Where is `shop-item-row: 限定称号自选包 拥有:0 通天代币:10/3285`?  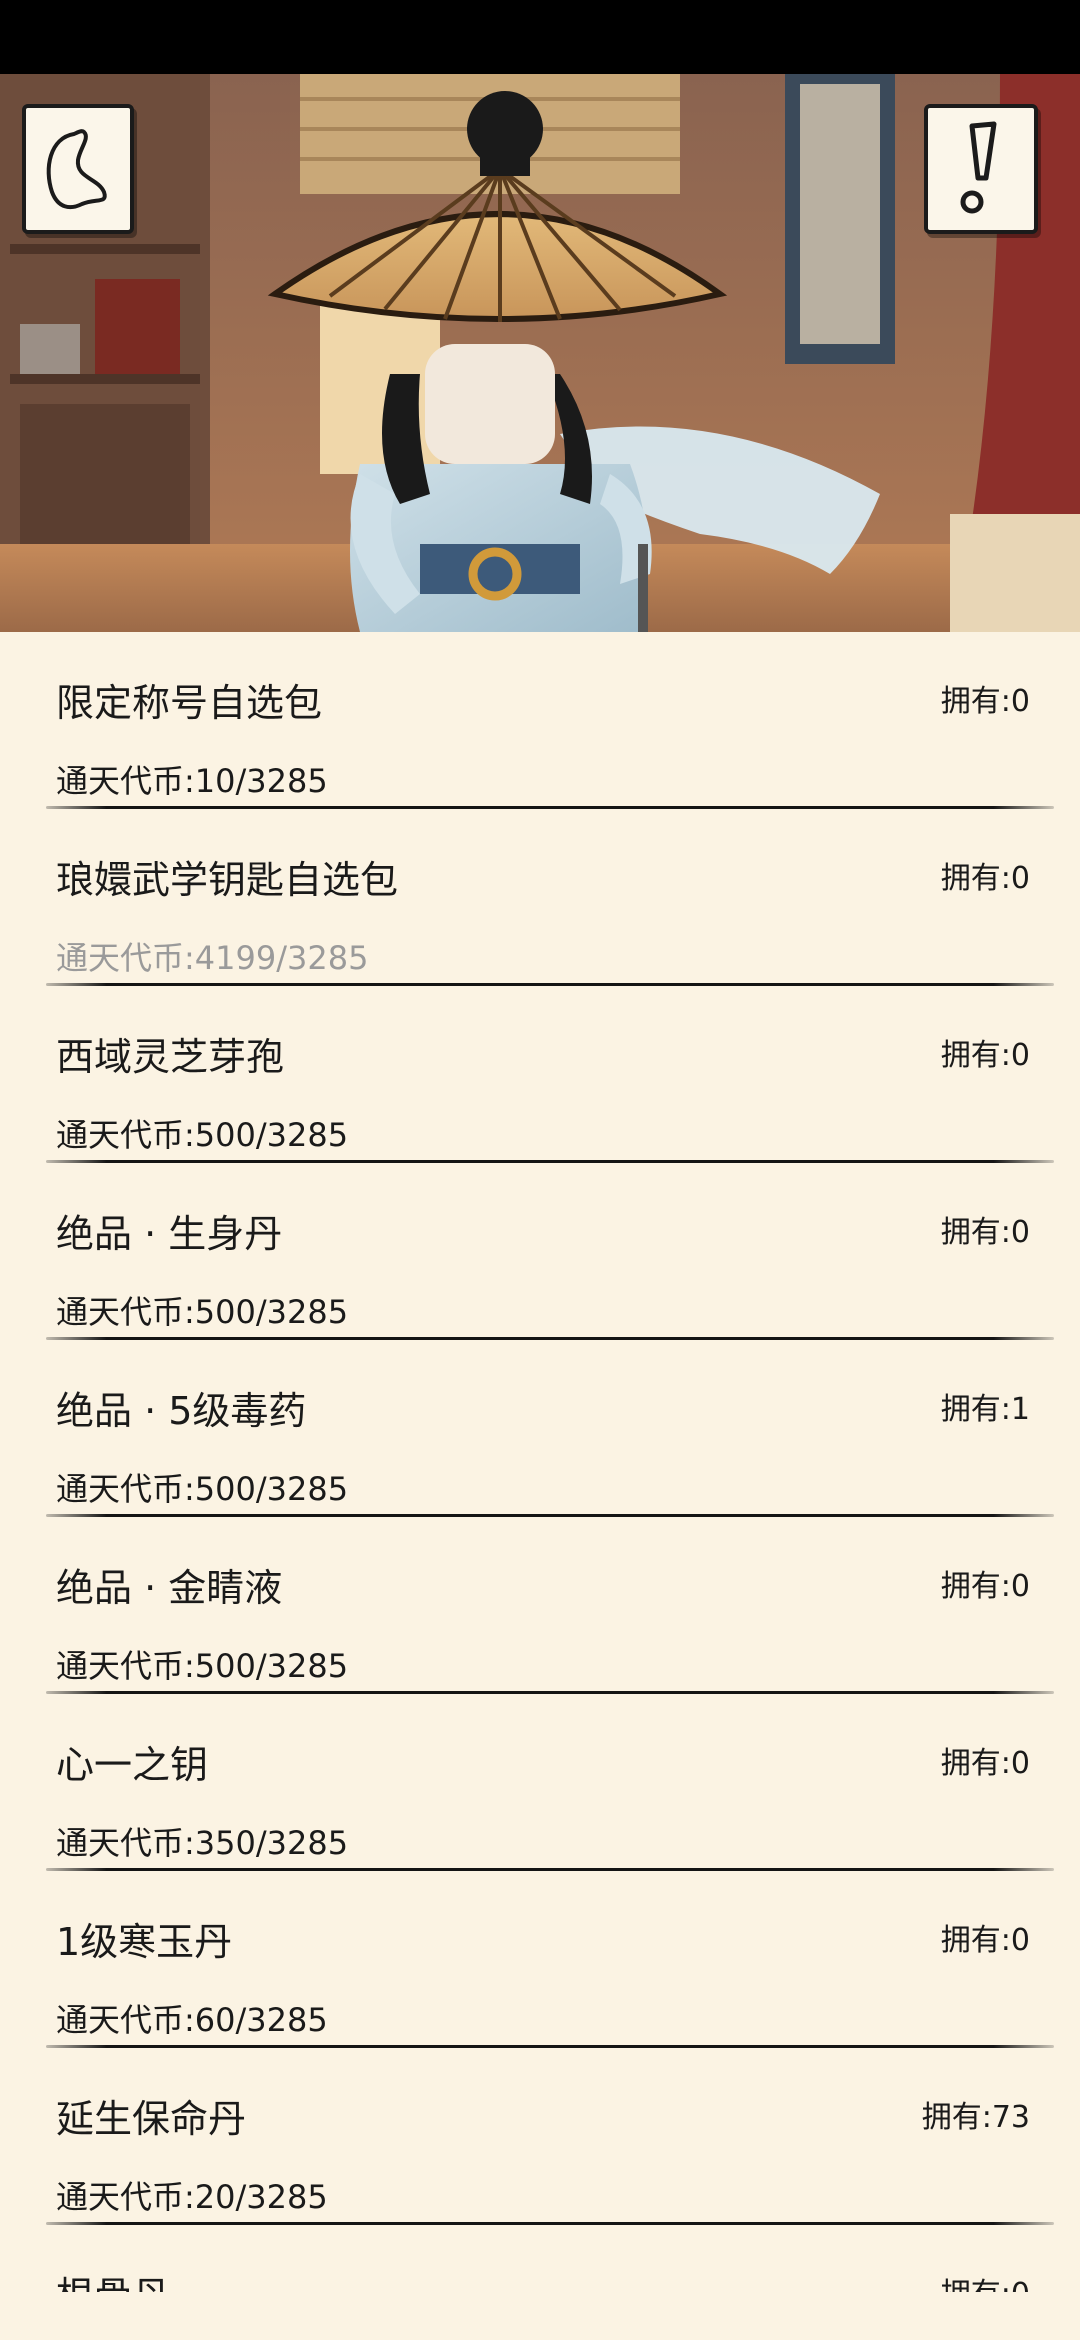 shop-item-row: 限定称号自选包 拥有:0 通天代币:10/3285 is located at coordinates (540, 720).